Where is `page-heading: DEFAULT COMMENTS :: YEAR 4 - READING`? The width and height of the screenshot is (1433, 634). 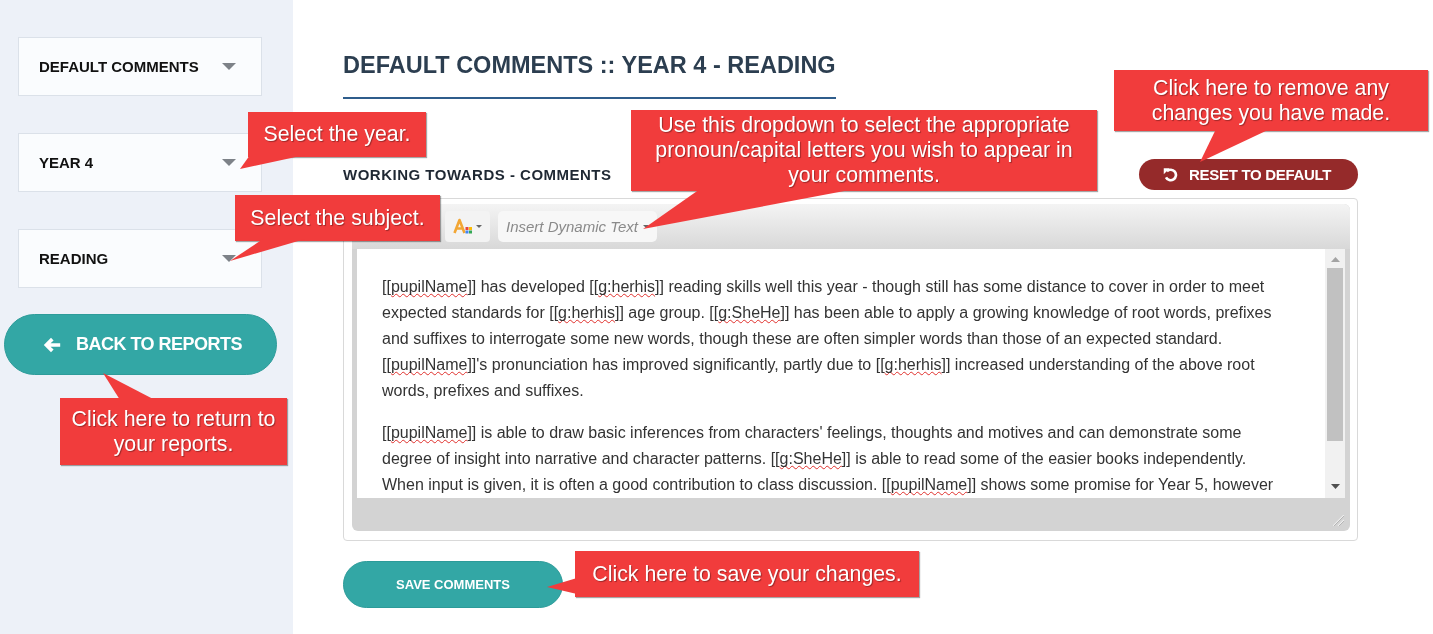 page-heading: DEFAULT COMMENTS :: YEAR 4 - READING is located at coordinates (589, 74).